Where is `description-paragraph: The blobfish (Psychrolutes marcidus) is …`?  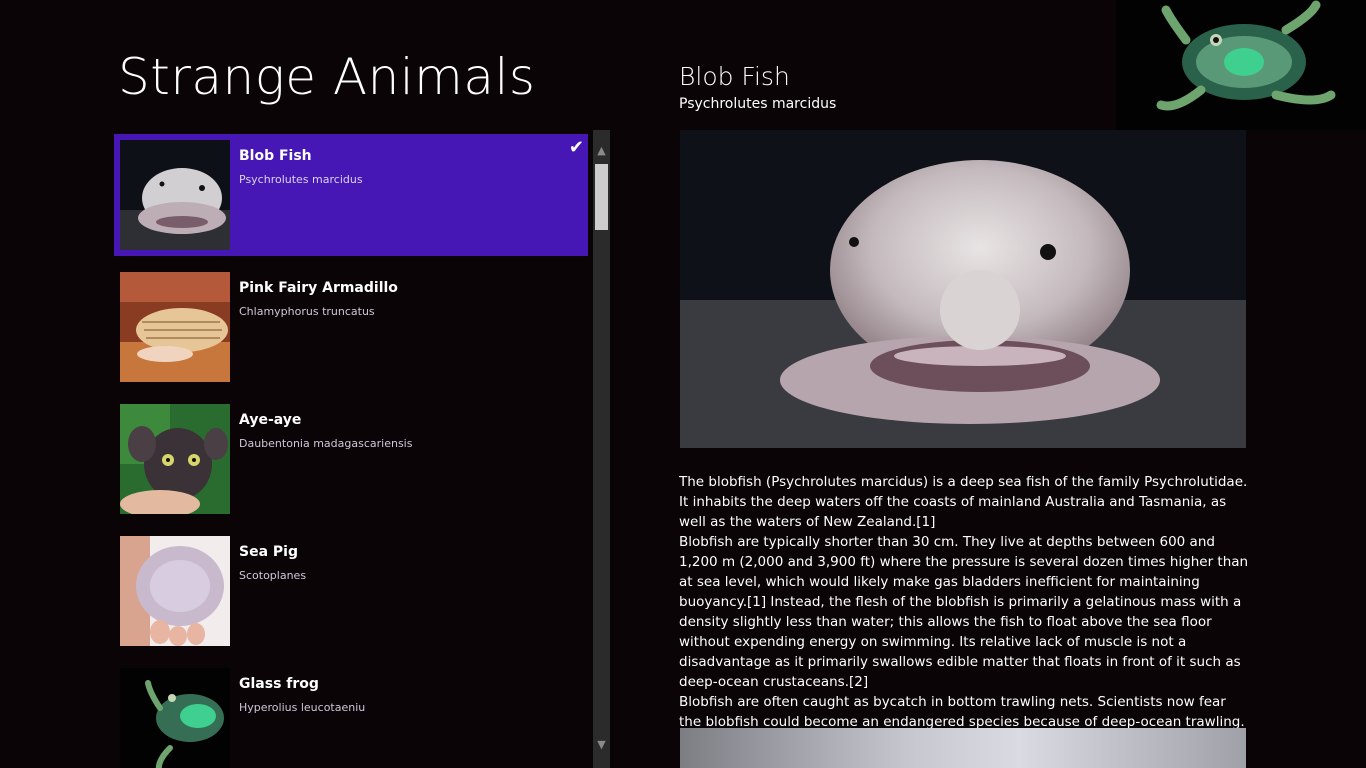
description-paragraph: The blobfish (Psychrolutes marcidus) is … is located at coordinates (963, 502).